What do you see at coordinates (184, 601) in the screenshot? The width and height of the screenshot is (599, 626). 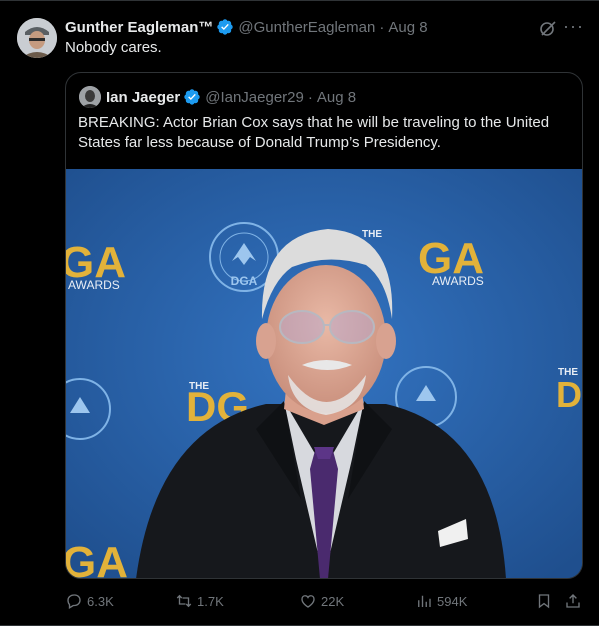 I see `repost-icon` at bounding box center [184, 601].